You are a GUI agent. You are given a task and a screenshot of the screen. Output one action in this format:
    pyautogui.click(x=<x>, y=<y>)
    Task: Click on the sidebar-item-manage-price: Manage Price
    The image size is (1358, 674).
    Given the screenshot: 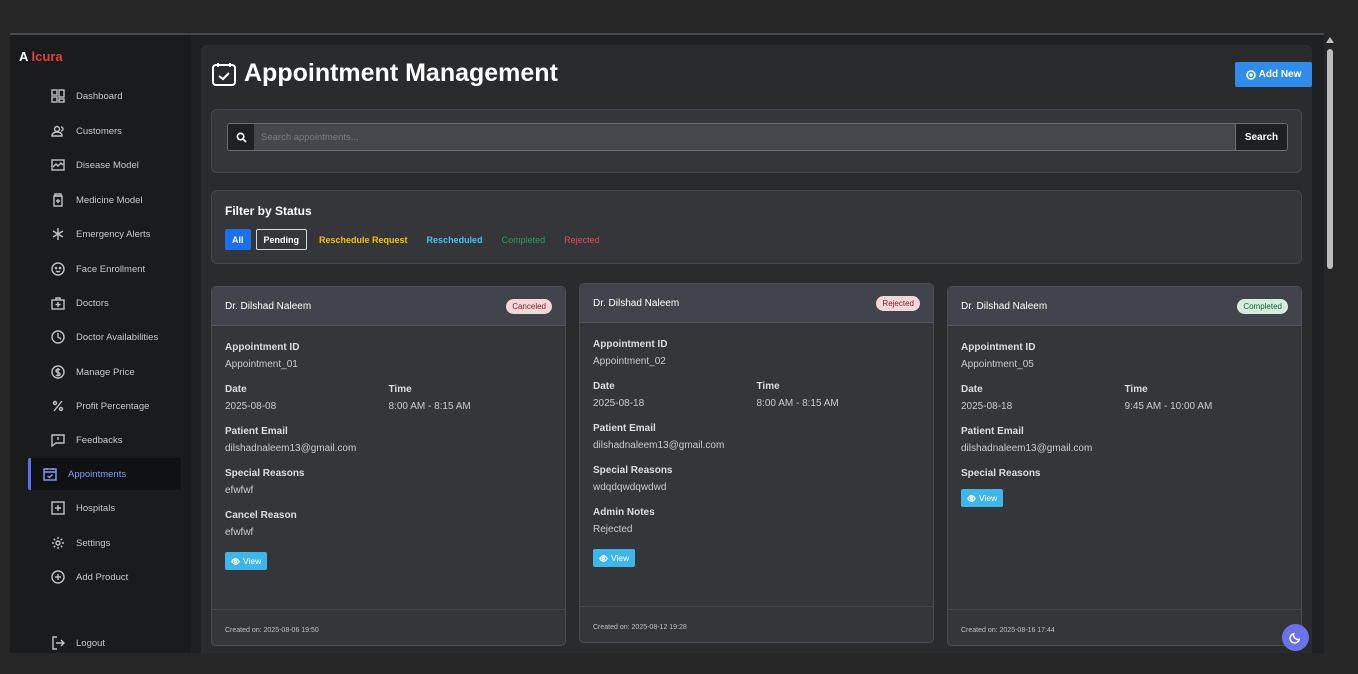 What is the action you would take?
    pyautogui.click(x=104, y=372)
    